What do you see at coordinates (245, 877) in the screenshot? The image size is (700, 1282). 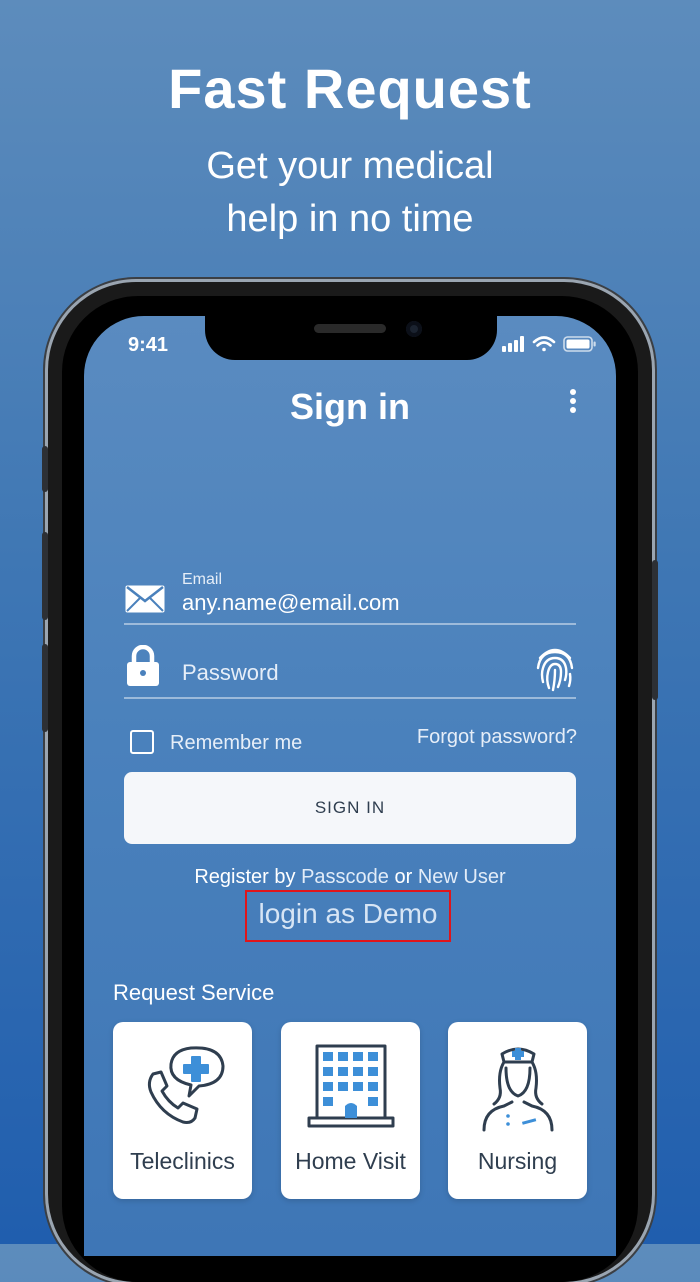 I see `register-prefix: Register by` at bounding box center [245, 877].